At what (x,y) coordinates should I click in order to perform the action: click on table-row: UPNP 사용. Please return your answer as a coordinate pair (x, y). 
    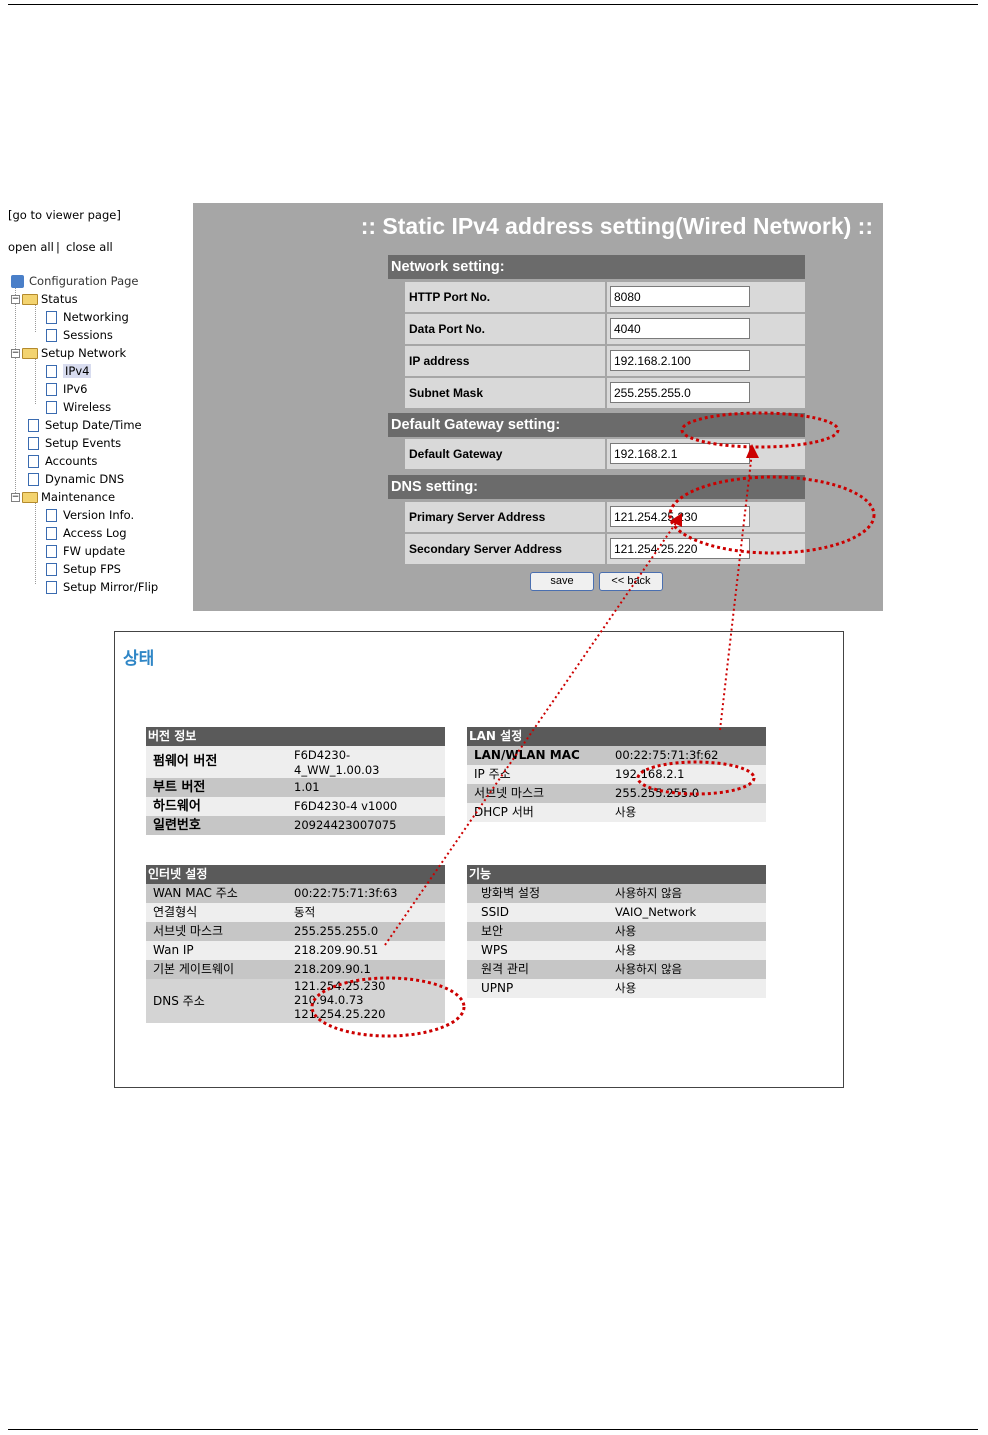
    Looking at the image, I should click on (616, 988).